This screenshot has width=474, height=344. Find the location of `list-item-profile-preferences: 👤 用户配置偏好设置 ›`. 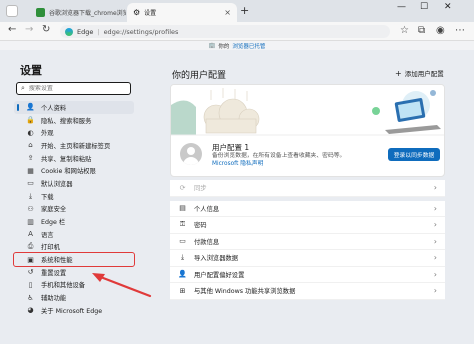

list-item-profile-preferences: 👤 用户配置偏好设置 › is located at coordinates (307, 274).